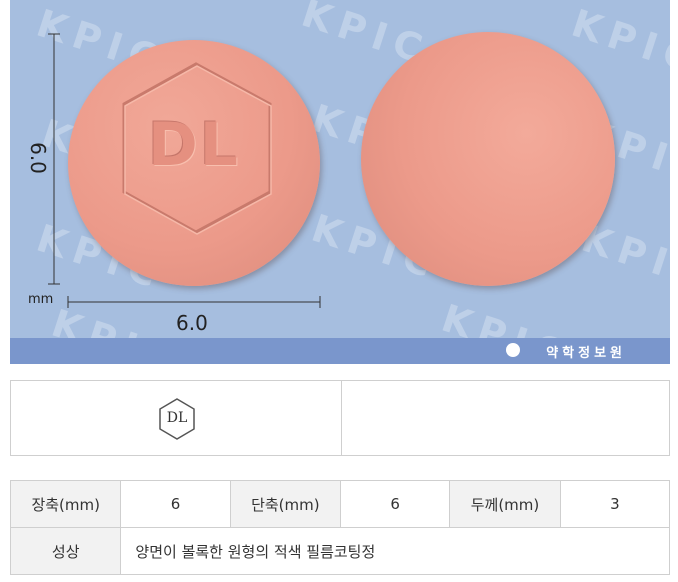  I want to click on pharm-logo-icon, so click(513, 350).